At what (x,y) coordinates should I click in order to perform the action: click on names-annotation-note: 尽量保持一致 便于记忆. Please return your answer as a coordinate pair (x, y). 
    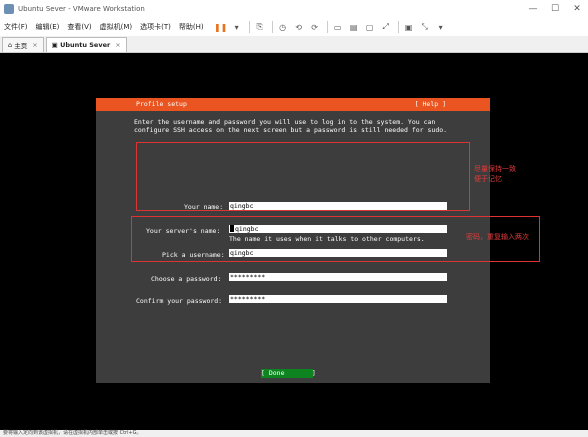
    Looking at the image, I should click on (495, 174).